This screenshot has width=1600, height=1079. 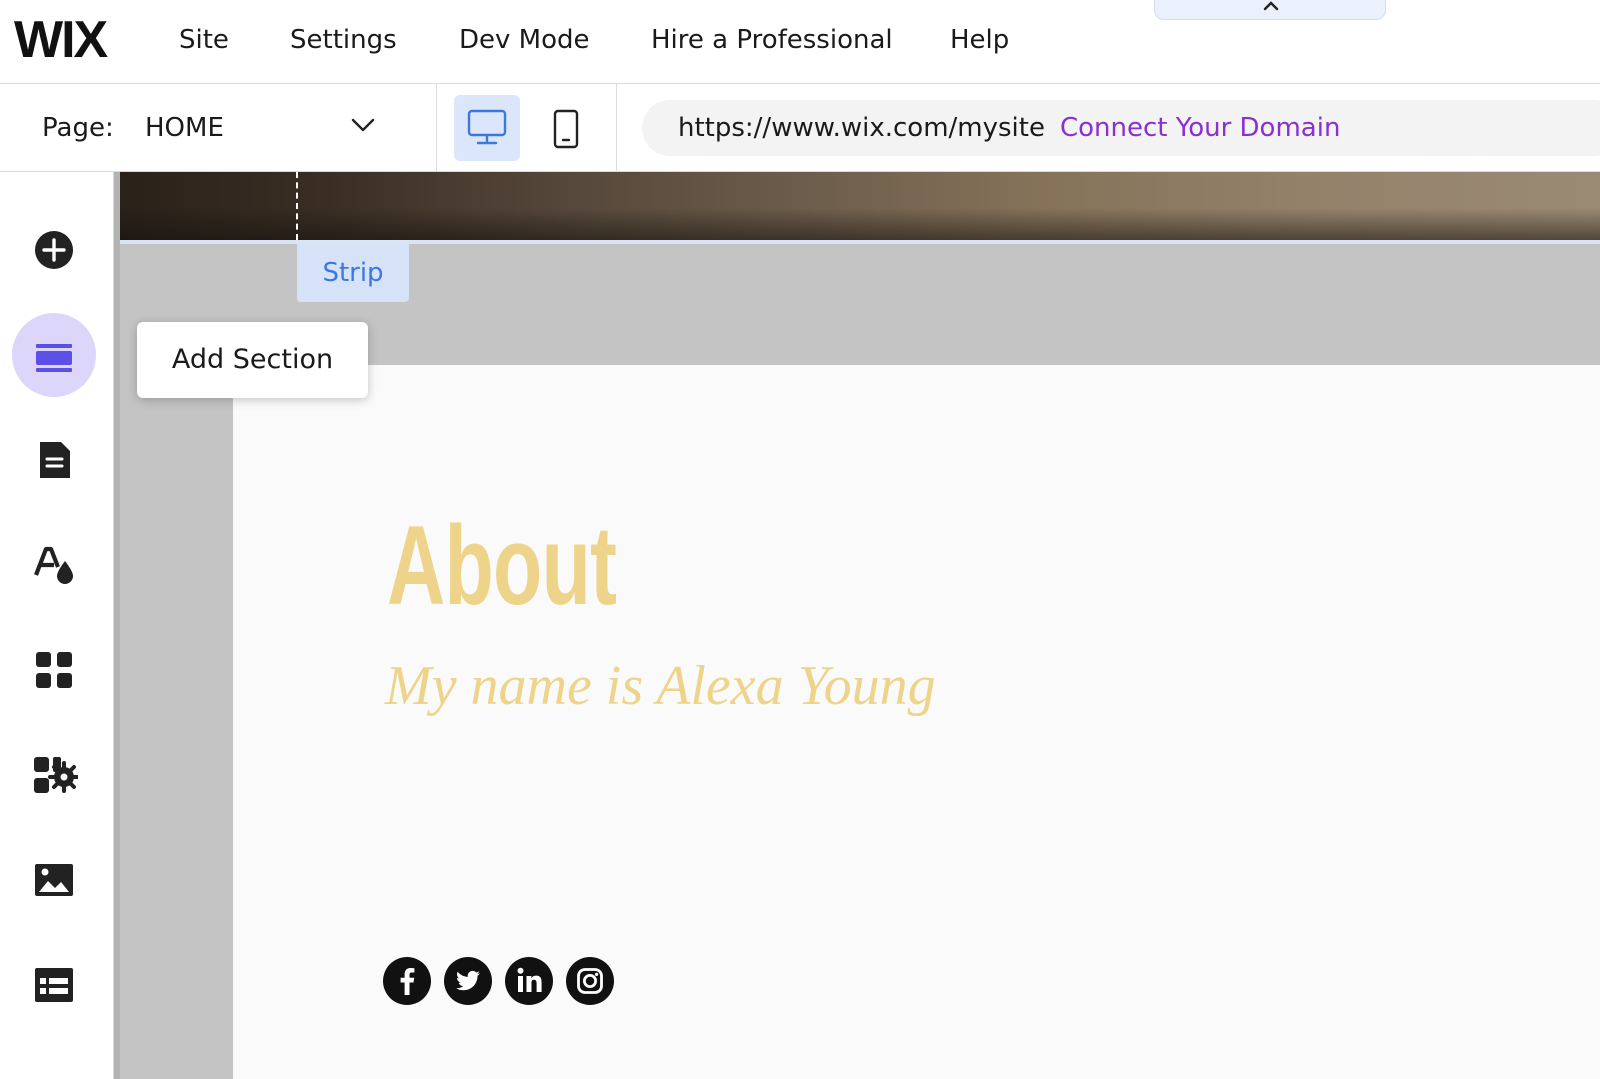 What do you see at coordinates (979, 40) in the screenshot?
I see `menu-help: Help` at bounding box center [979, 40].